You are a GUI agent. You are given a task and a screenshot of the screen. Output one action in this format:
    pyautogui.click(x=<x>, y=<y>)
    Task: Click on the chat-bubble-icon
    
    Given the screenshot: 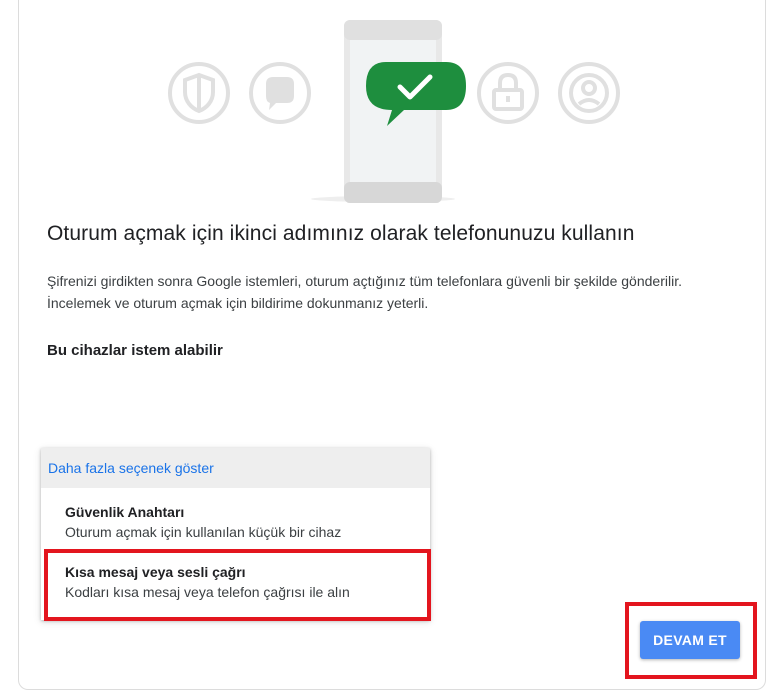 What is the action you would take?
    pyautogui.click(x=280, y=93)
    